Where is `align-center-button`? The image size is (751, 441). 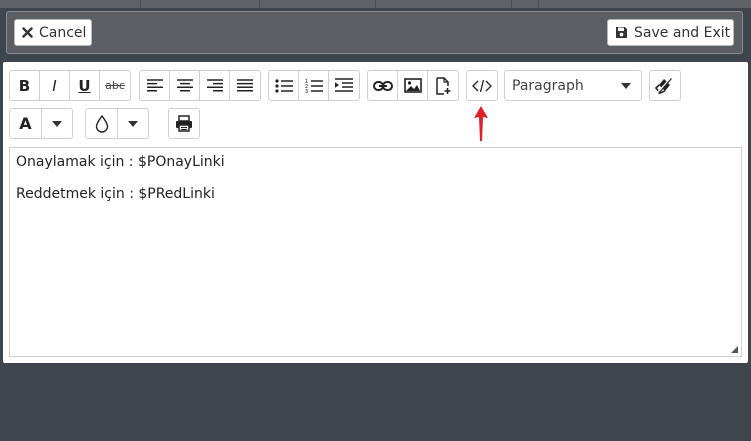 align-center-button is located at coordinates (185, 85).